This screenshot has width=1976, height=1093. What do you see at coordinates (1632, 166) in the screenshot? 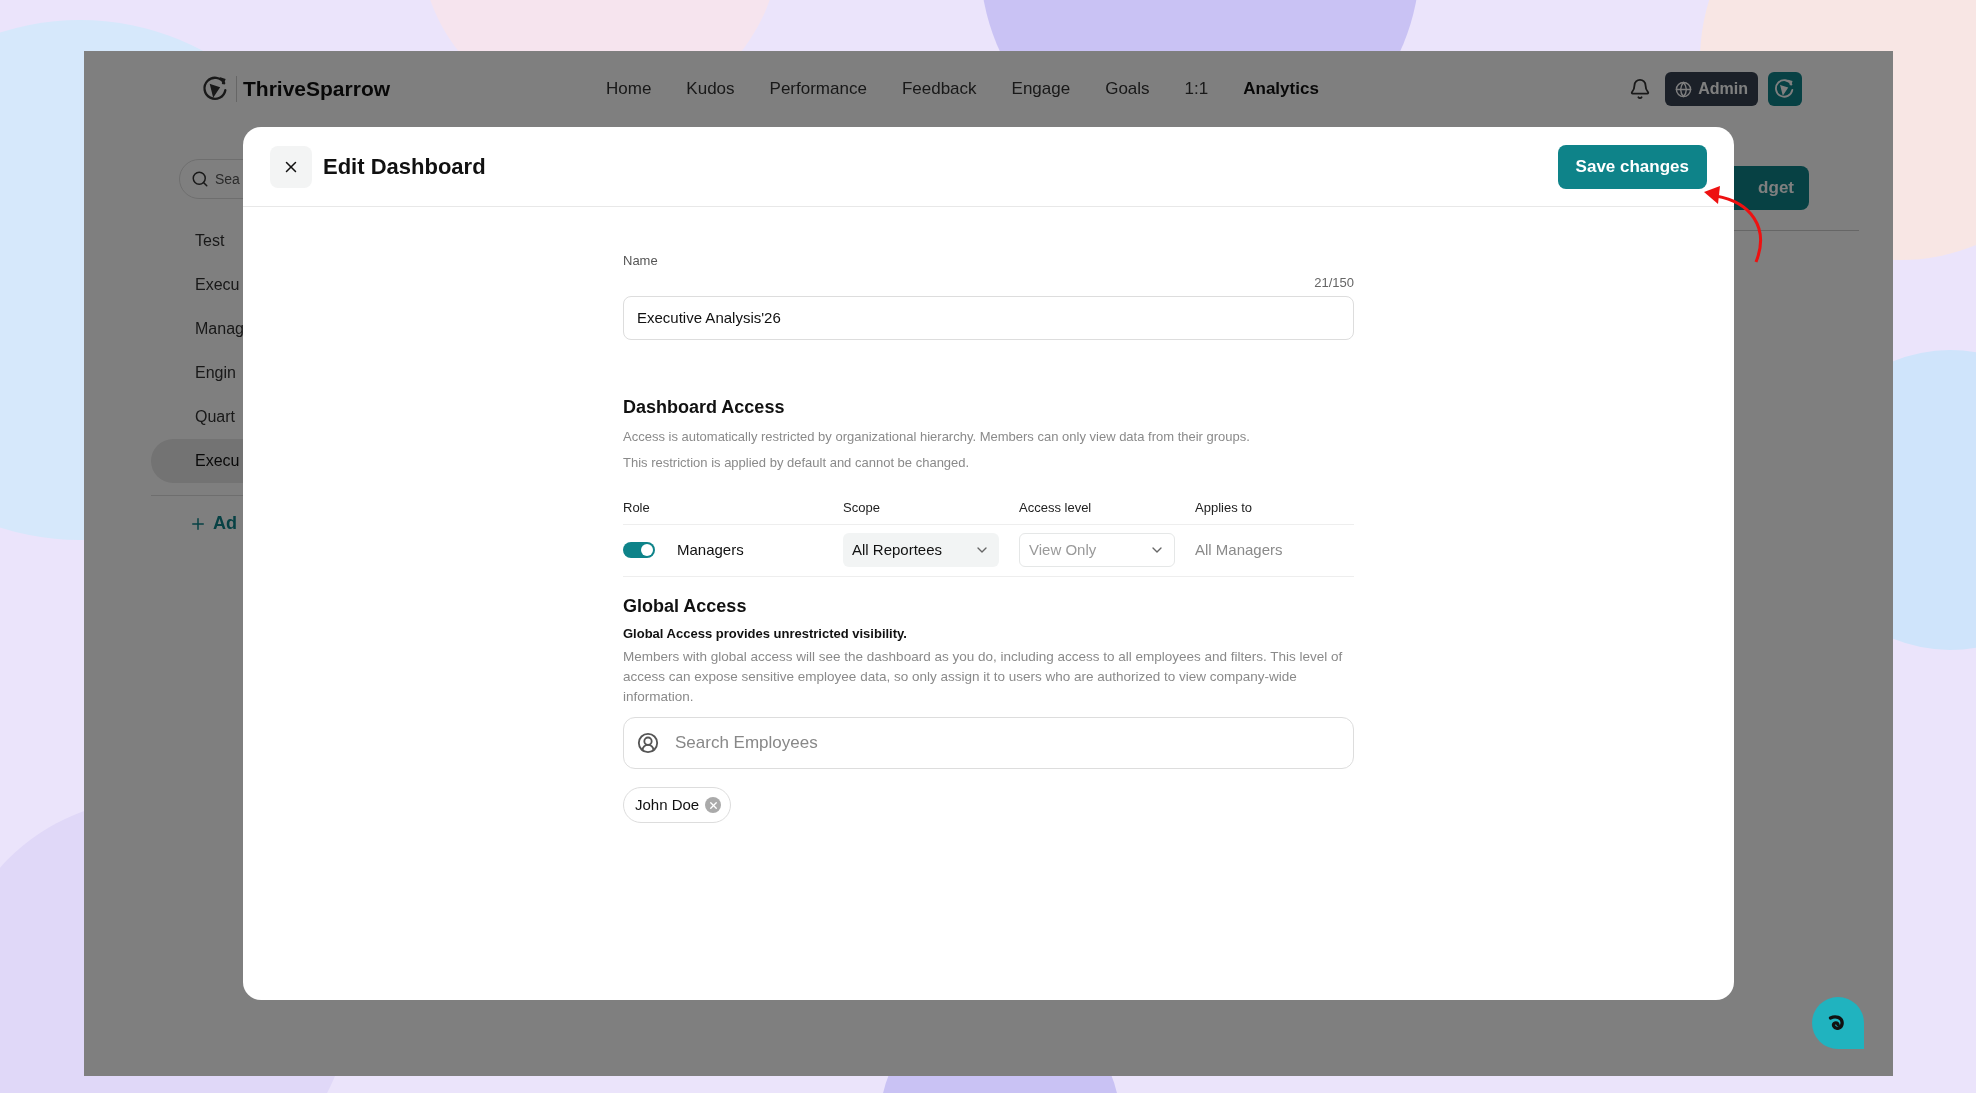
I see `save-changes-button: Save changes` at bounding box center [1632, 166].